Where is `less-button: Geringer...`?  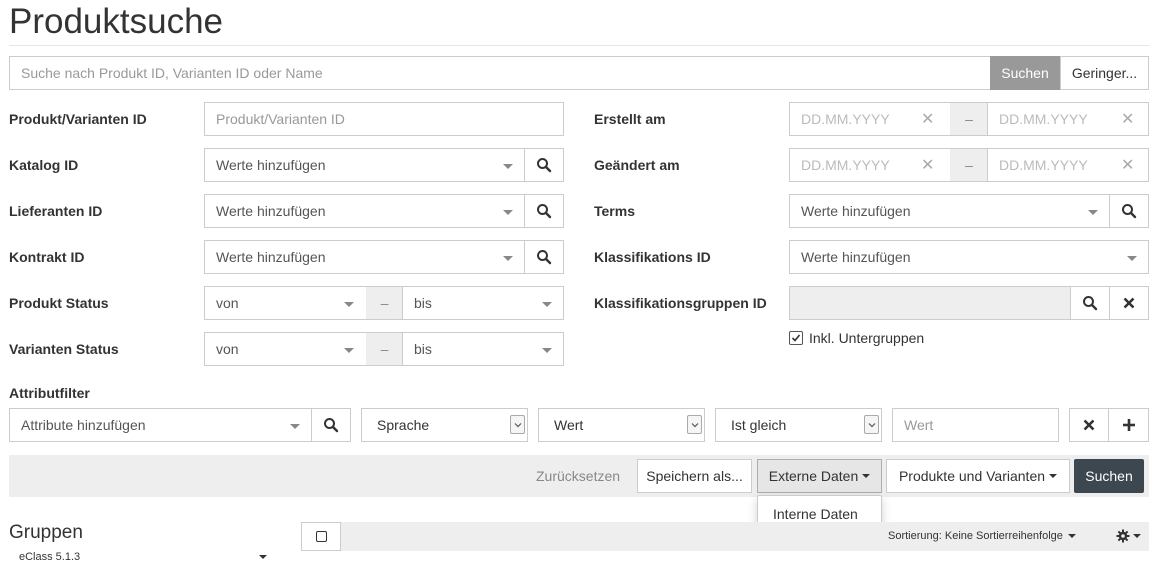 less-button: Geringer... is located at coordinates (1104, 73).